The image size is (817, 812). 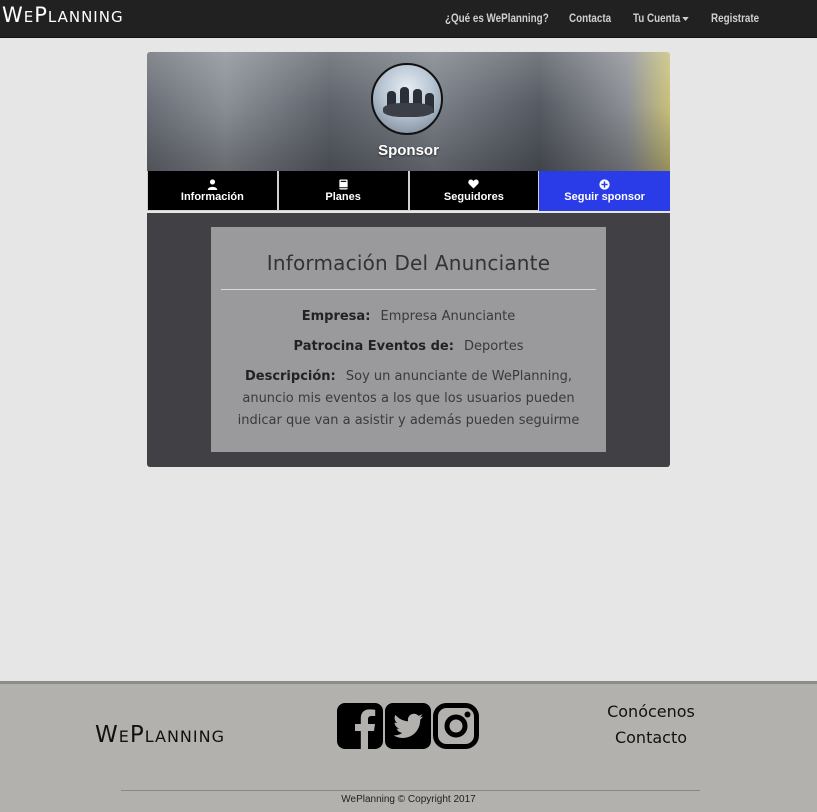 I want to click on nav-link-register: Registrate, so click(x=735, y=18).